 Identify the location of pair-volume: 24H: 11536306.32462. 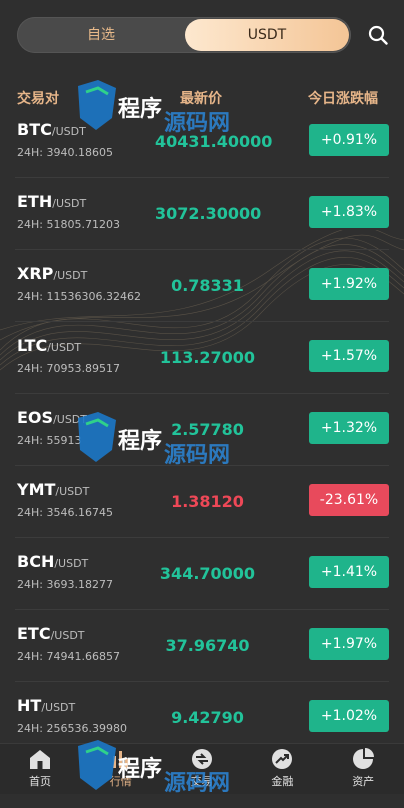
(79, 296).